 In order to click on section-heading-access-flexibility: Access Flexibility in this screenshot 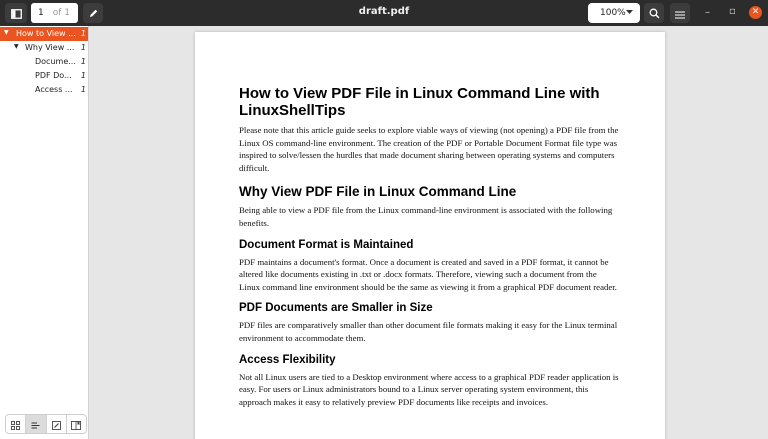, I will do `click(287, 359)`.